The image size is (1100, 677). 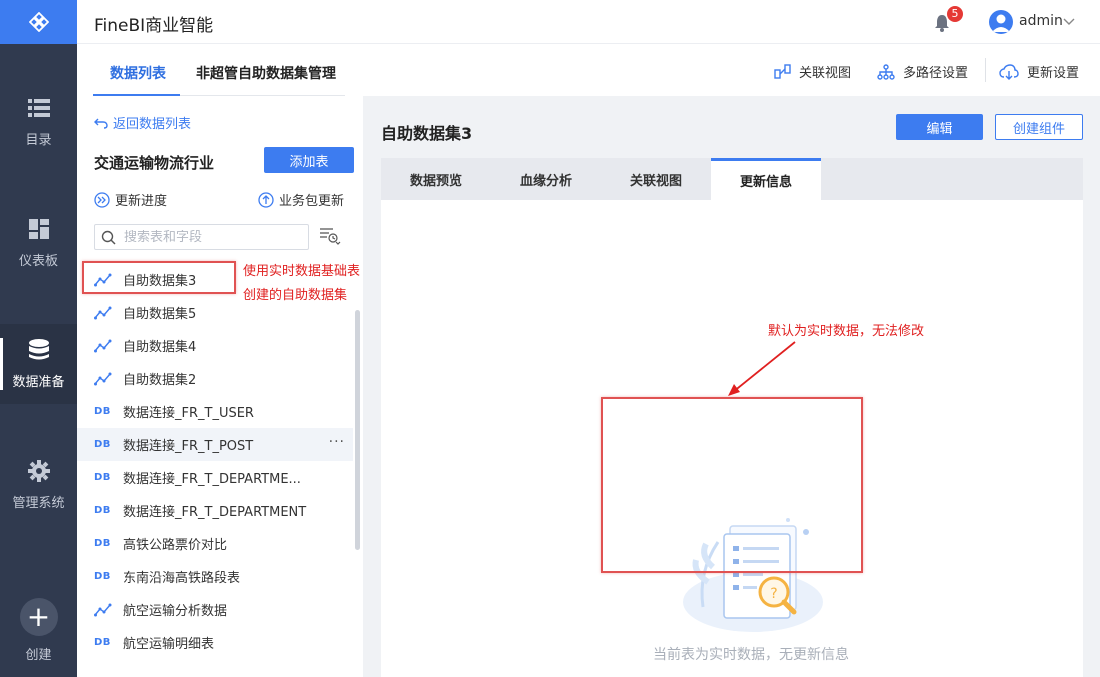 I want to click on table-name: 航空运输明细表, so click(x=169, y=644).